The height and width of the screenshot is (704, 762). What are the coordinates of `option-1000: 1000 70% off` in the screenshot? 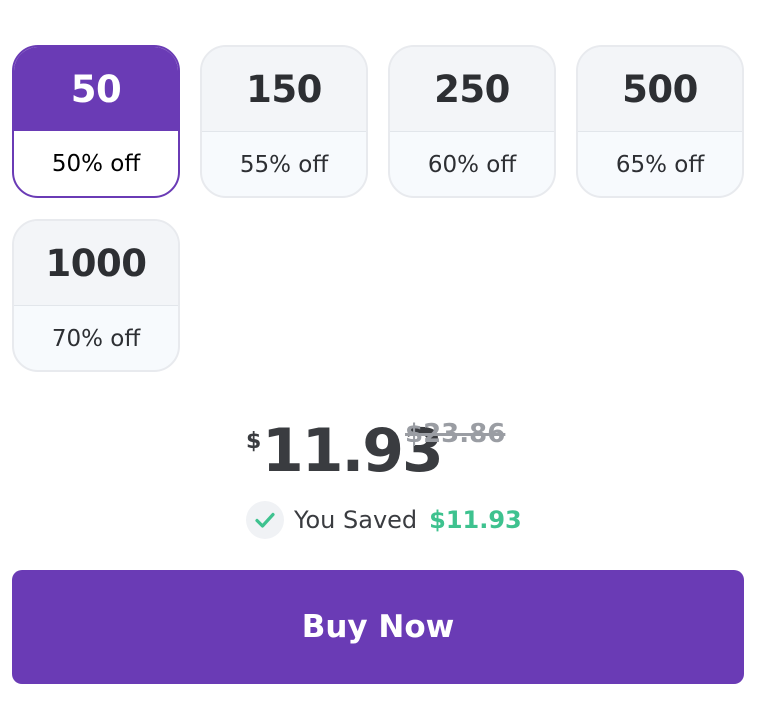 It's located at (96, 295).